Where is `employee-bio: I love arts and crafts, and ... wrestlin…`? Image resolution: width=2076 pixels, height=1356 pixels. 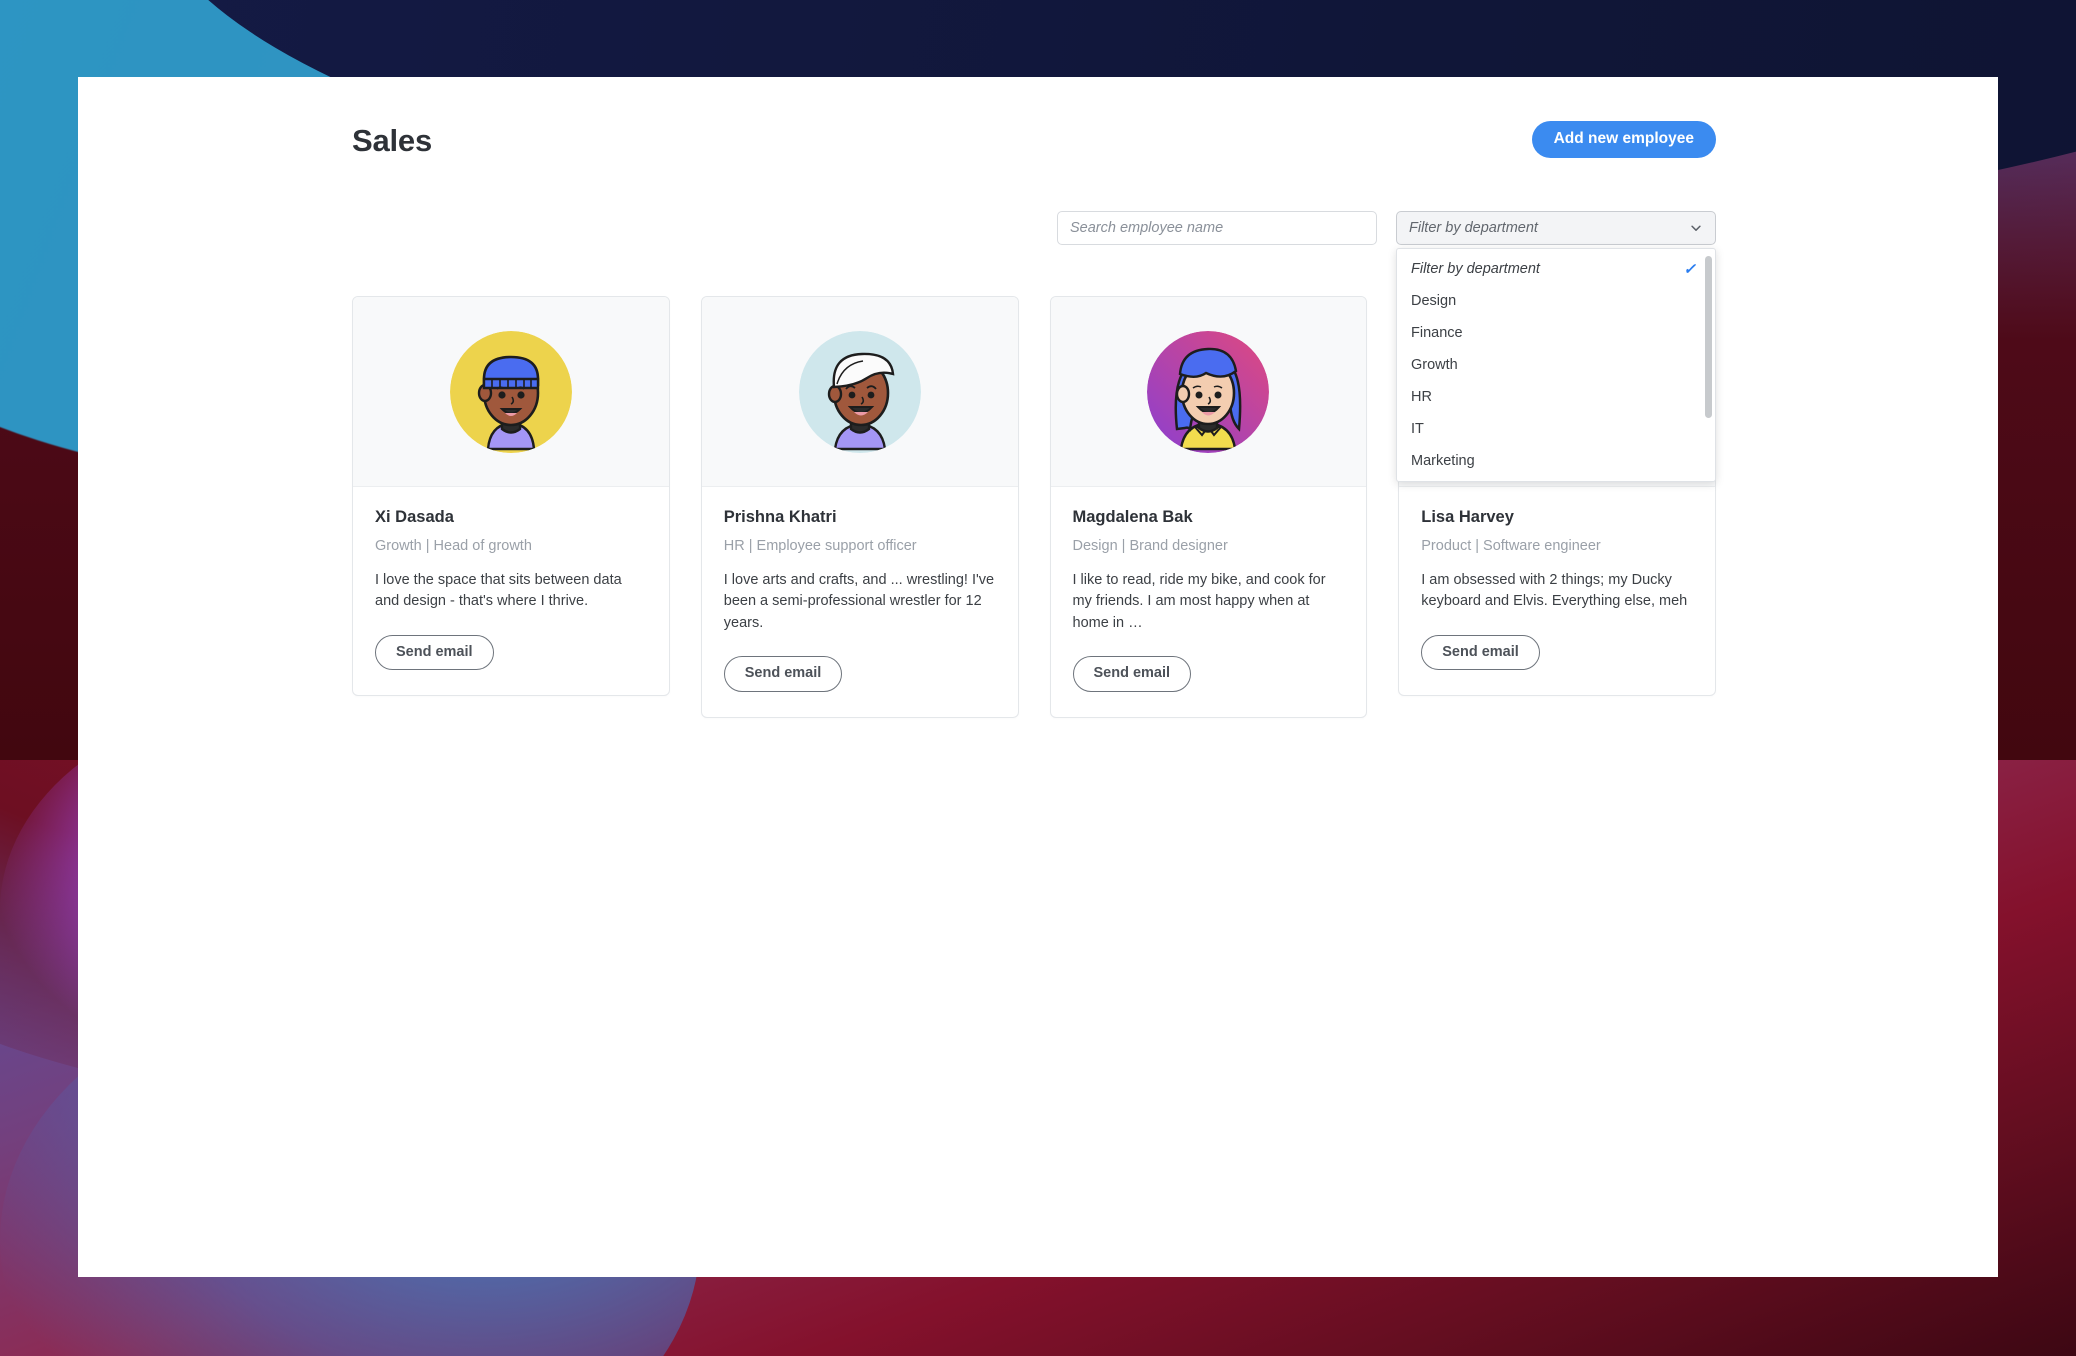
employee-bio: I love arts and crafts, and ... wrestlin… is located at coordinates (859, 601).